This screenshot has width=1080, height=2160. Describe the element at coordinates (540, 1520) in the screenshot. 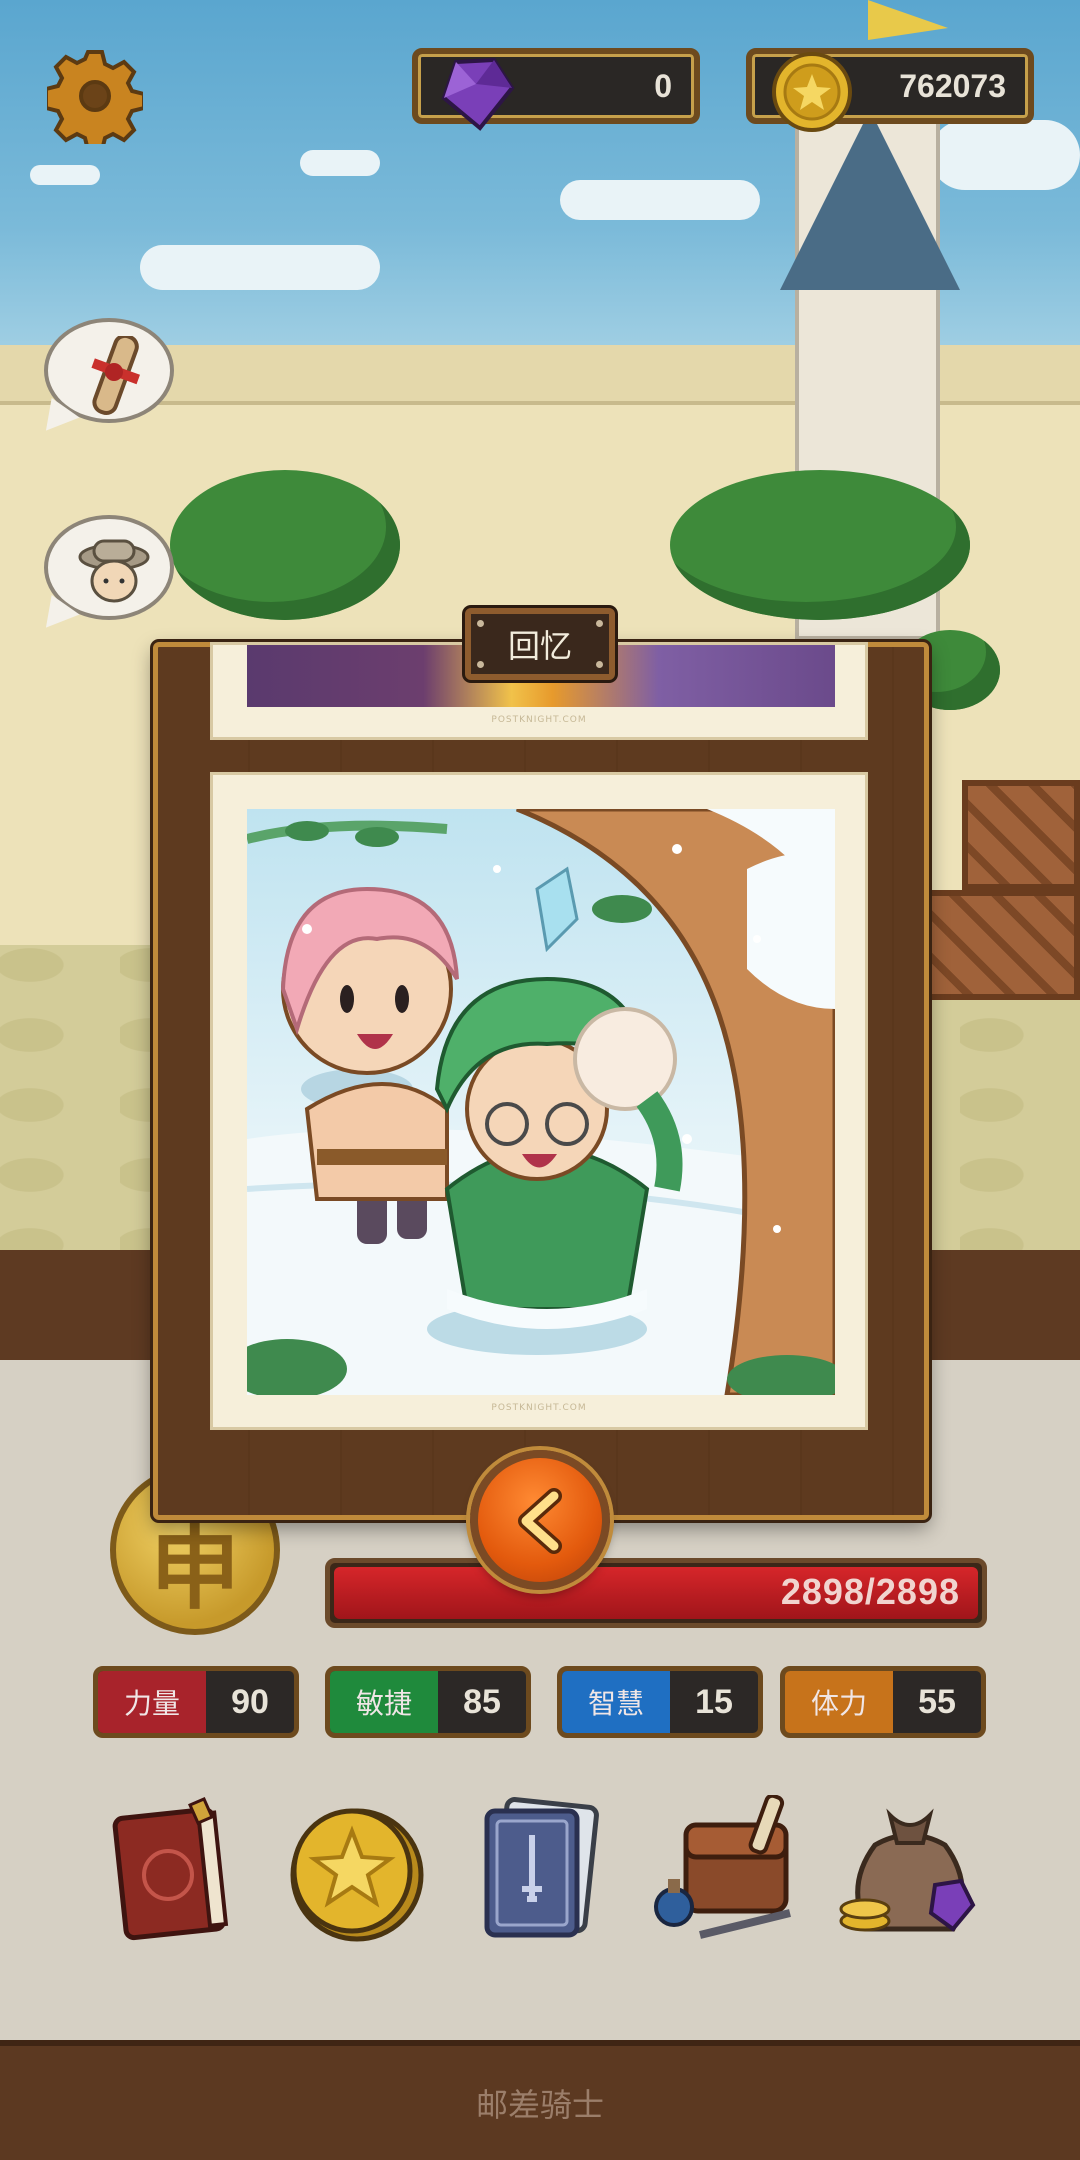

I see `back-button` at that location.